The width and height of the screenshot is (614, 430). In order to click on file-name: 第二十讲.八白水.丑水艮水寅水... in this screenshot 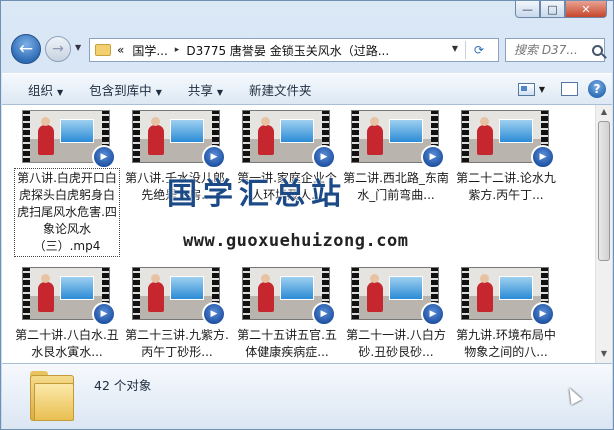, I will do `click(67, 343)`.